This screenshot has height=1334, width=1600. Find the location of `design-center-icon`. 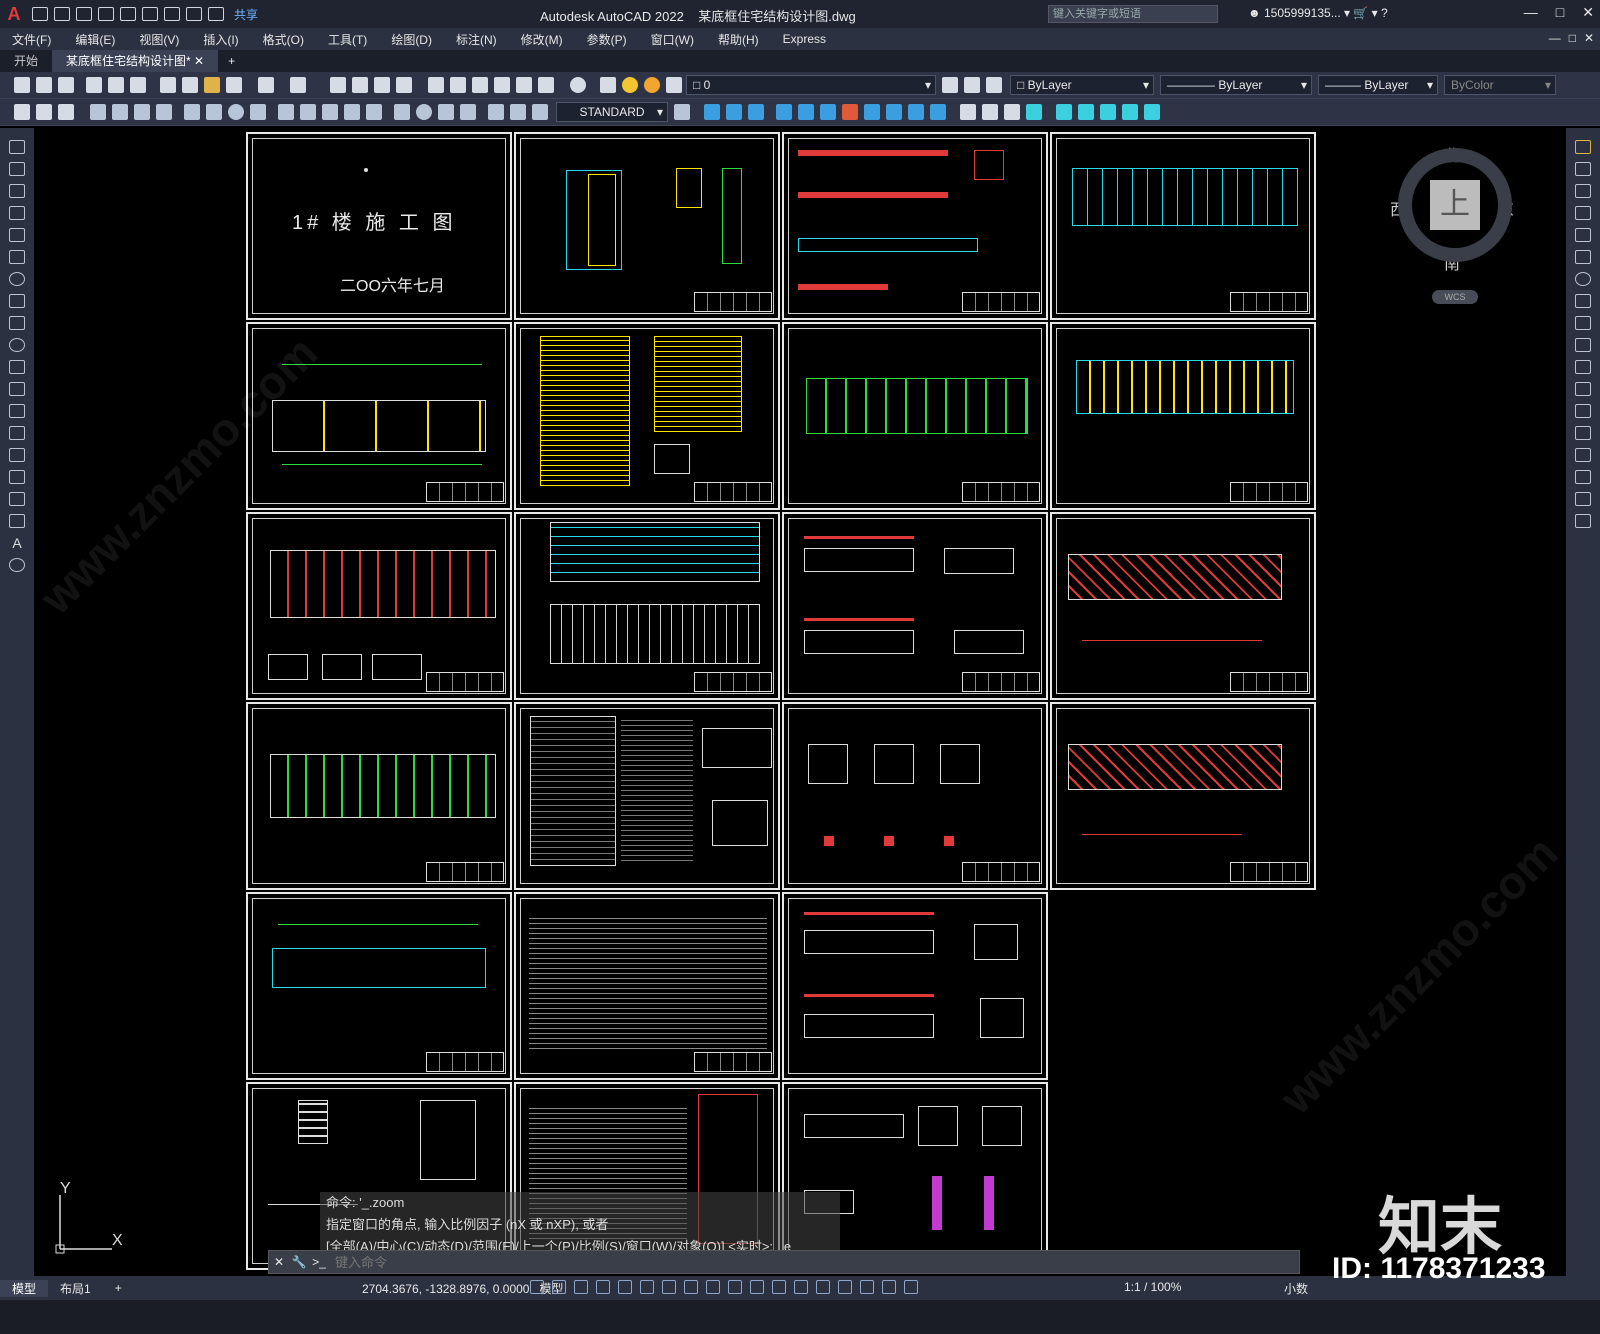

design-center-icon is located at coordinates (458, 85).